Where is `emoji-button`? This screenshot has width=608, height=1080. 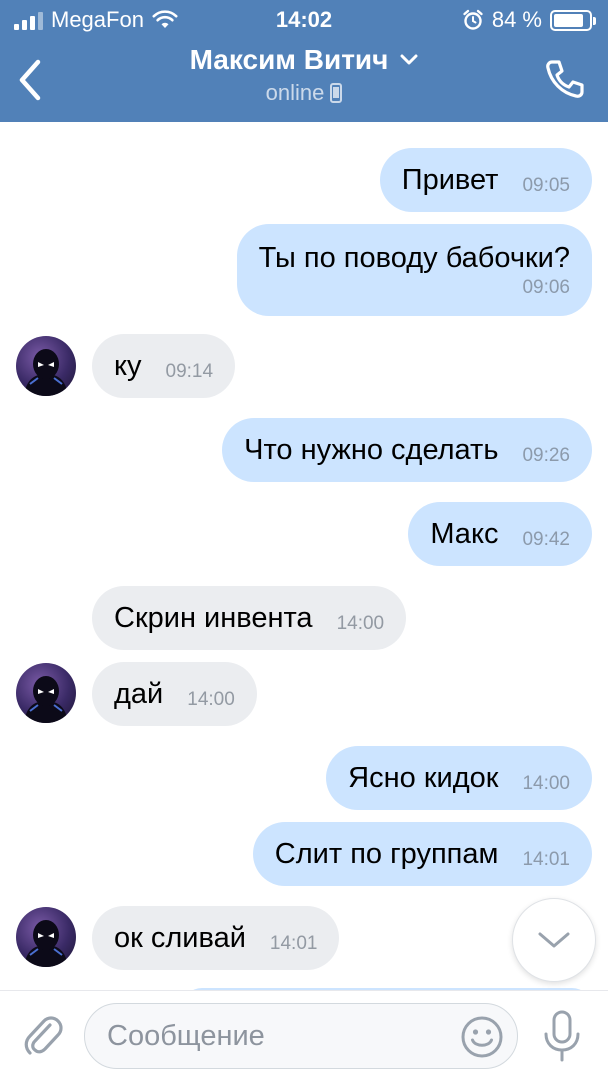
emoji-button is located at coordinates (482, 1037).